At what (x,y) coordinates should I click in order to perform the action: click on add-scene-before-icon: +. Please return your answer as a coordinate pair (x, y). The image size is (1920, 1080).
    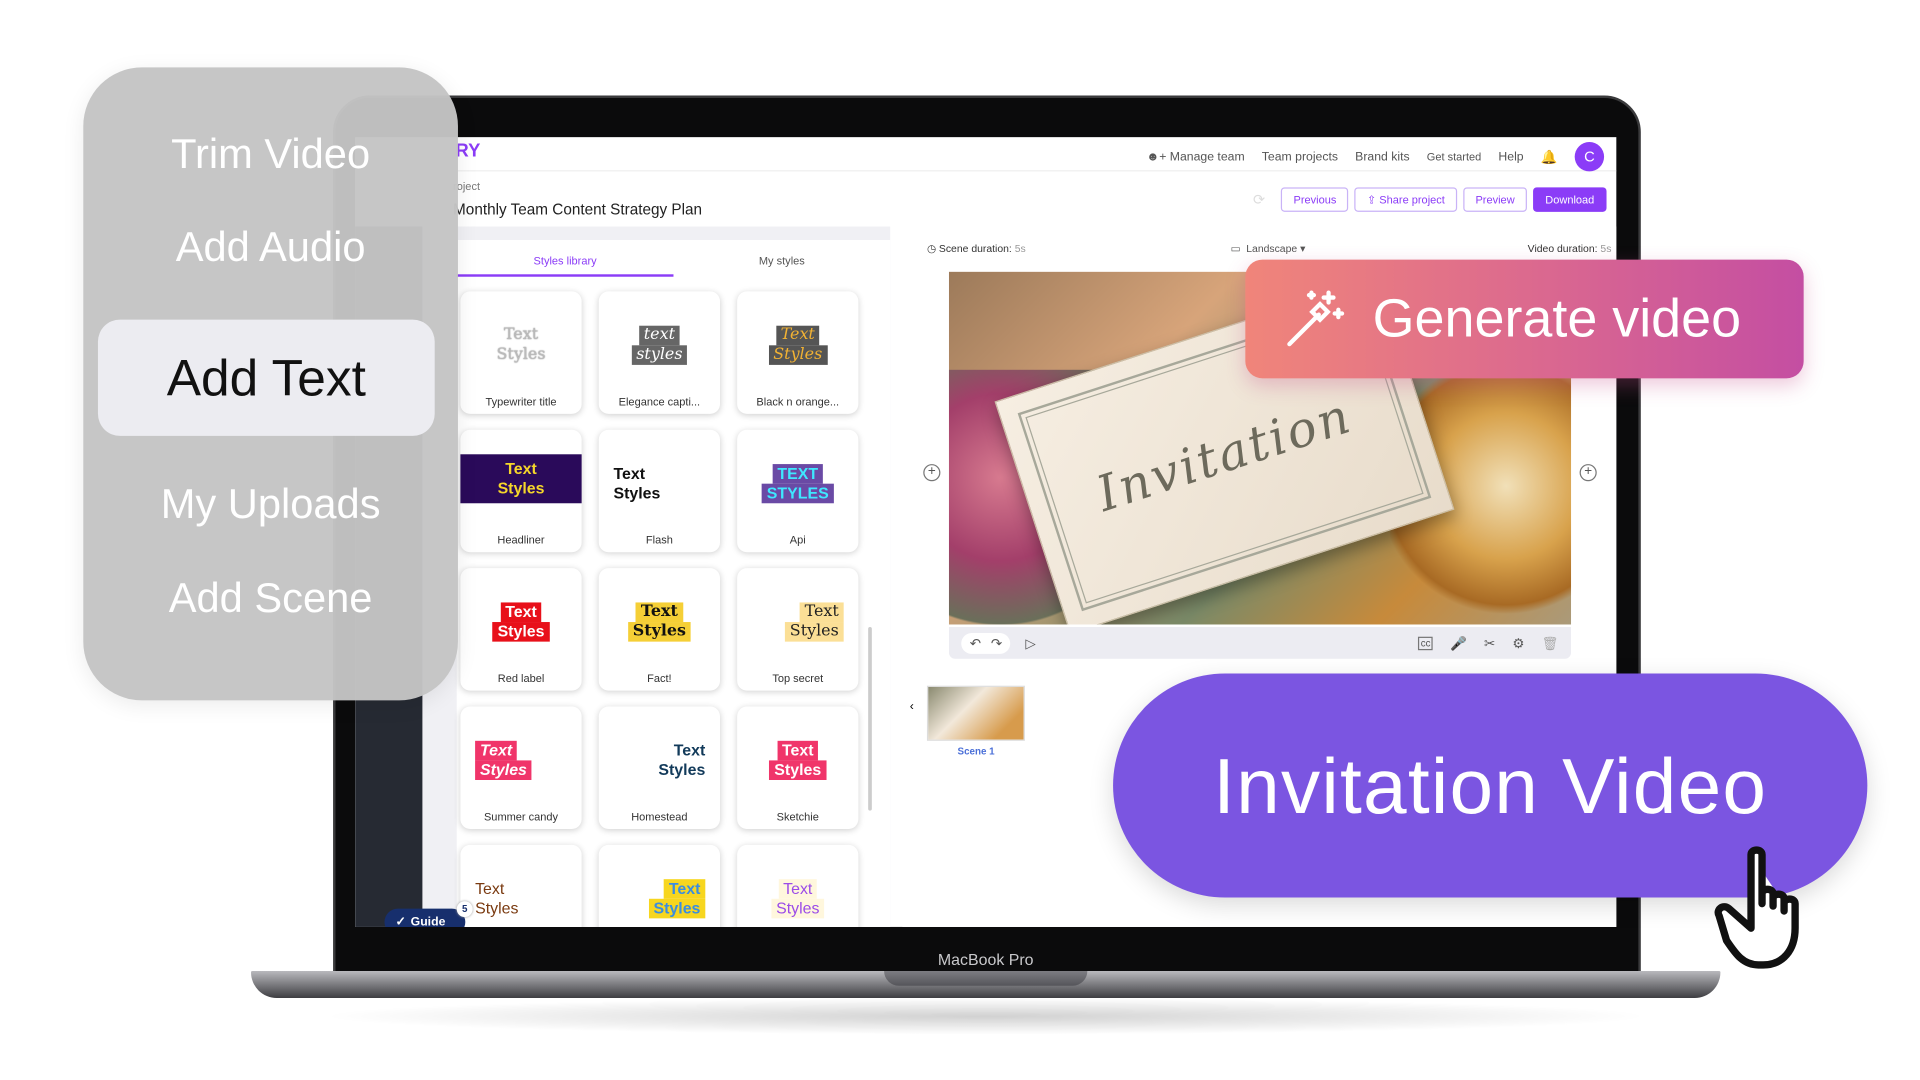
    Looking at the image, I should click on (932, 473).